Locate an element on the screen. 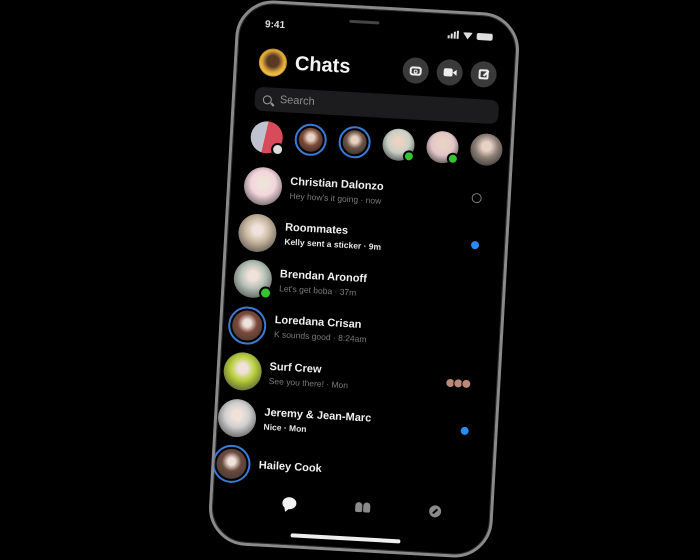  home-indicator is located at coordinates (345, 538).